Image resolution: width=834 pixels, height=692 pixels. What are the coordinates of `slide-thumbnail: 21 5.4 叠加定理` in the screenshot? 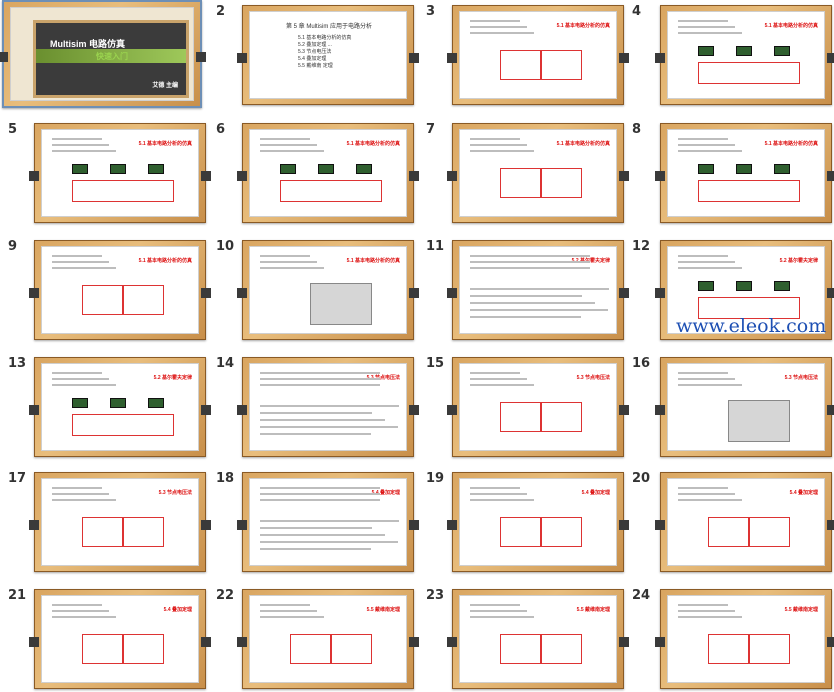 It's located at (105, 638).